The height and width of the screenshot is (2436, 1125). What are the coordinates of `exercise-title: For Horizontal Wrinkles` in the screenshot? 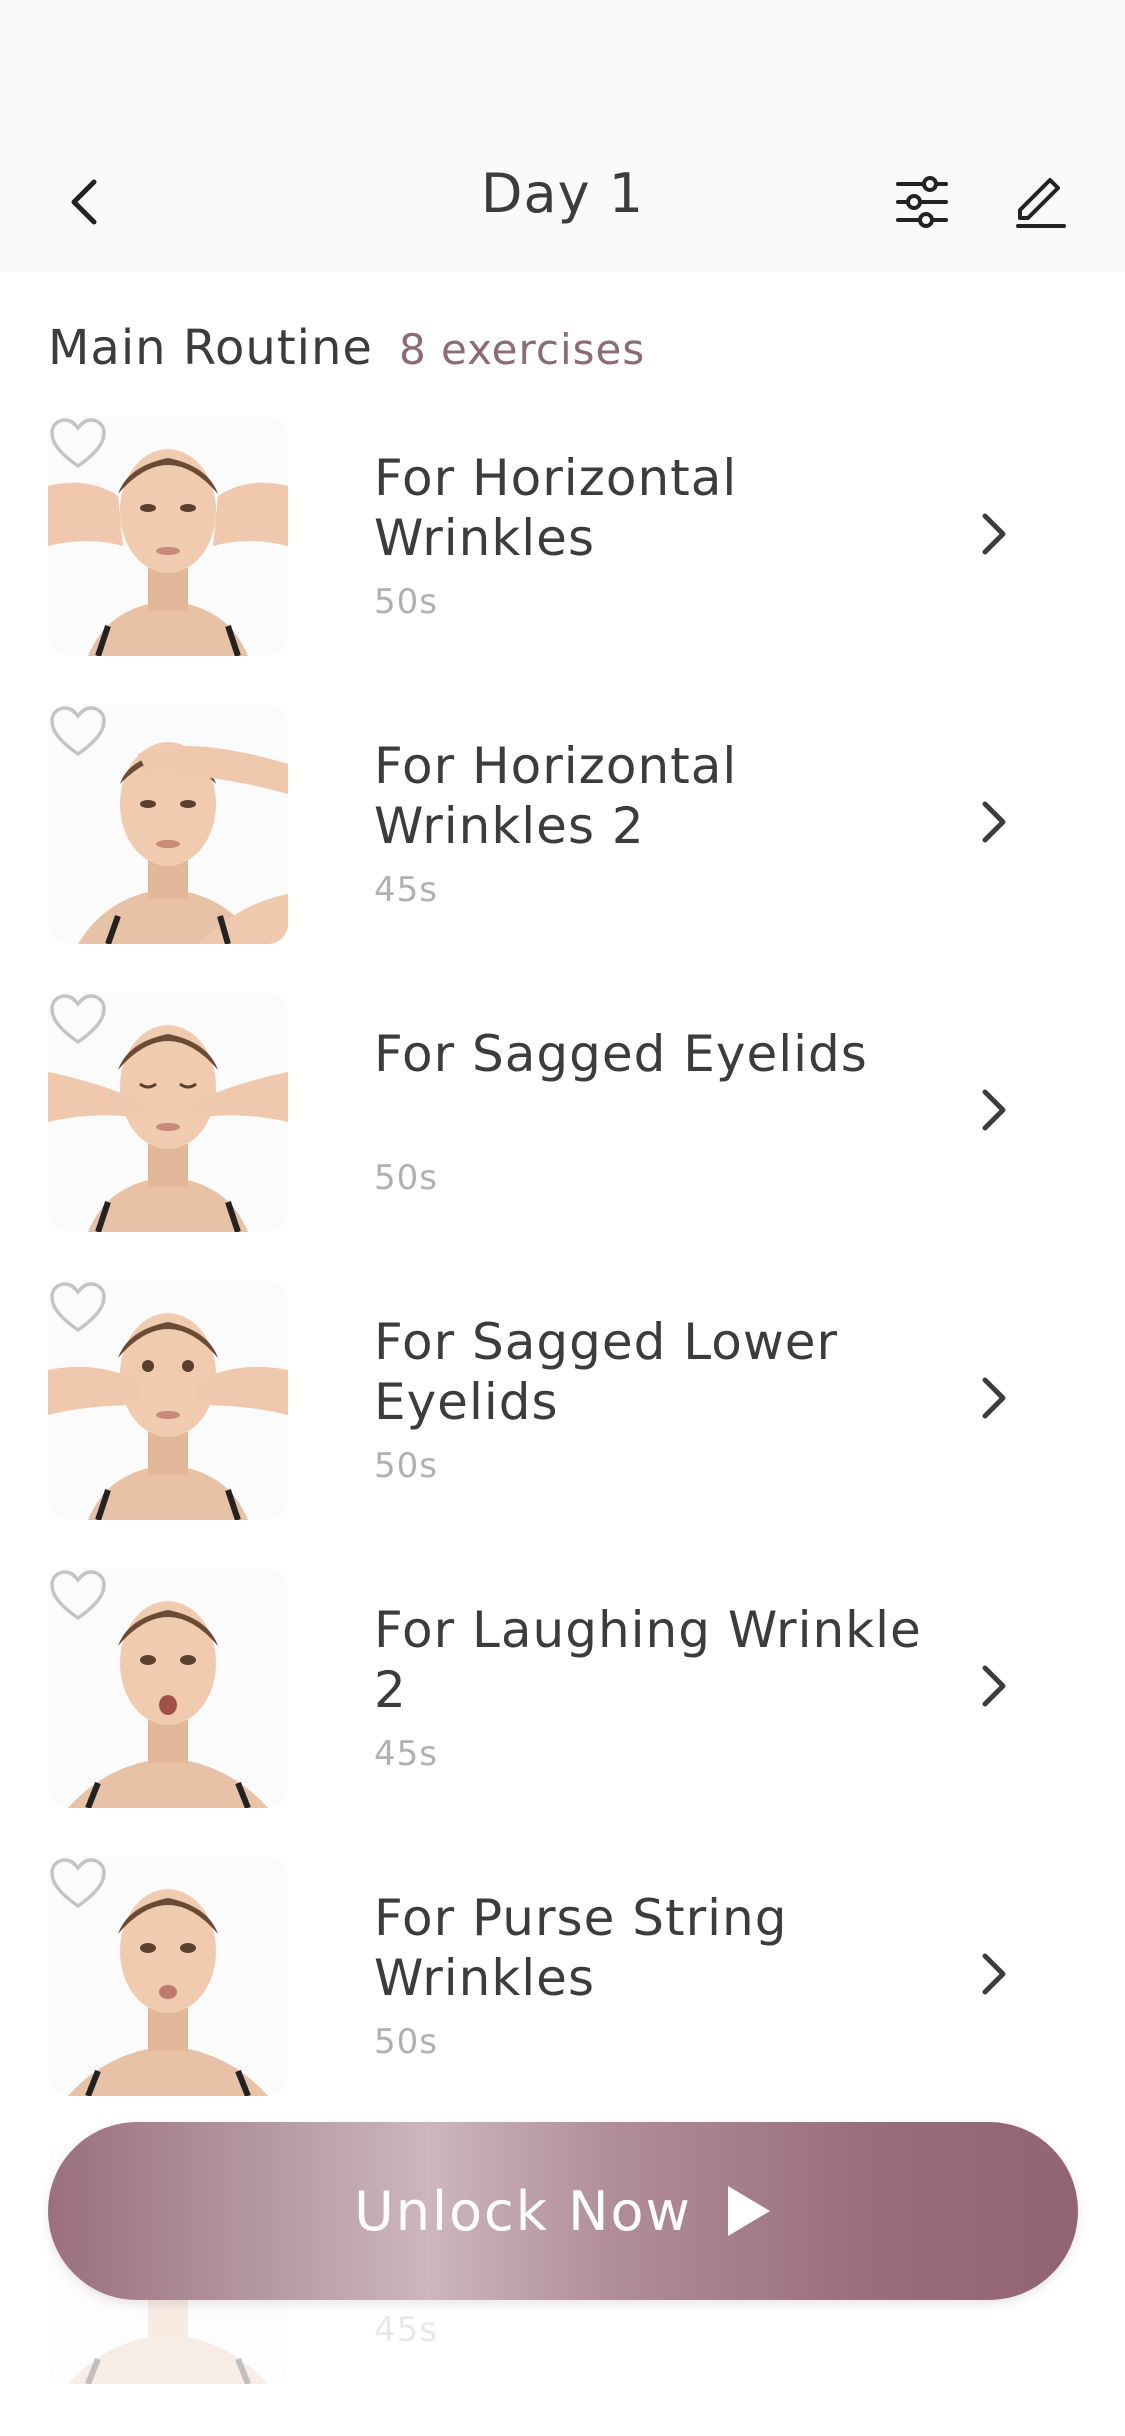 It's located at (556, 508).